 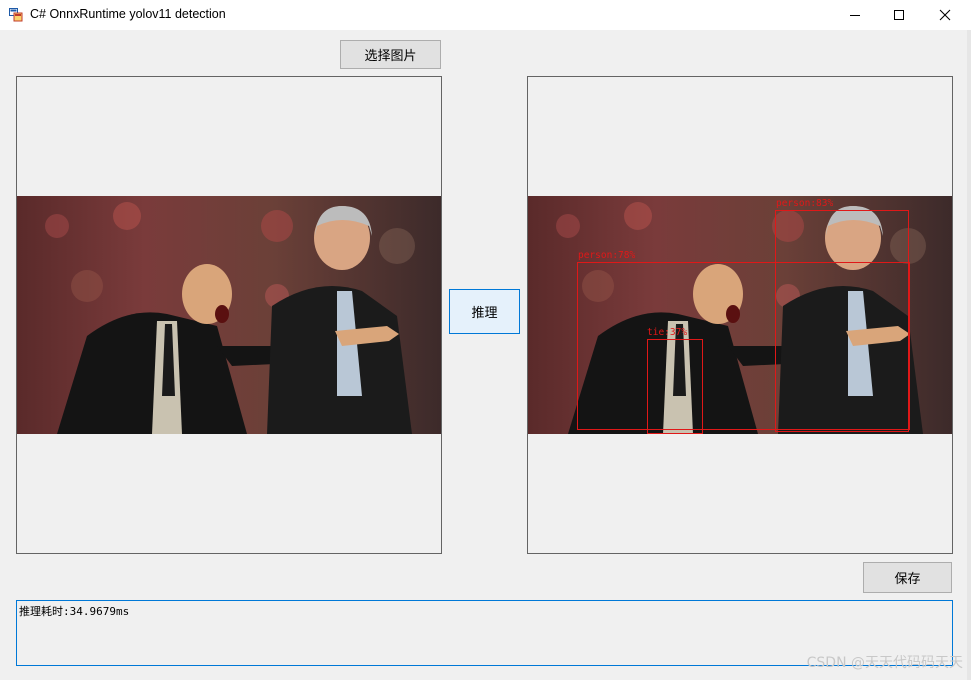 What do you see at coordinates (884, 663) in the screenshot?
I see `watermark: CSDN @天天代码码天天` at bounding box center [884, 663].